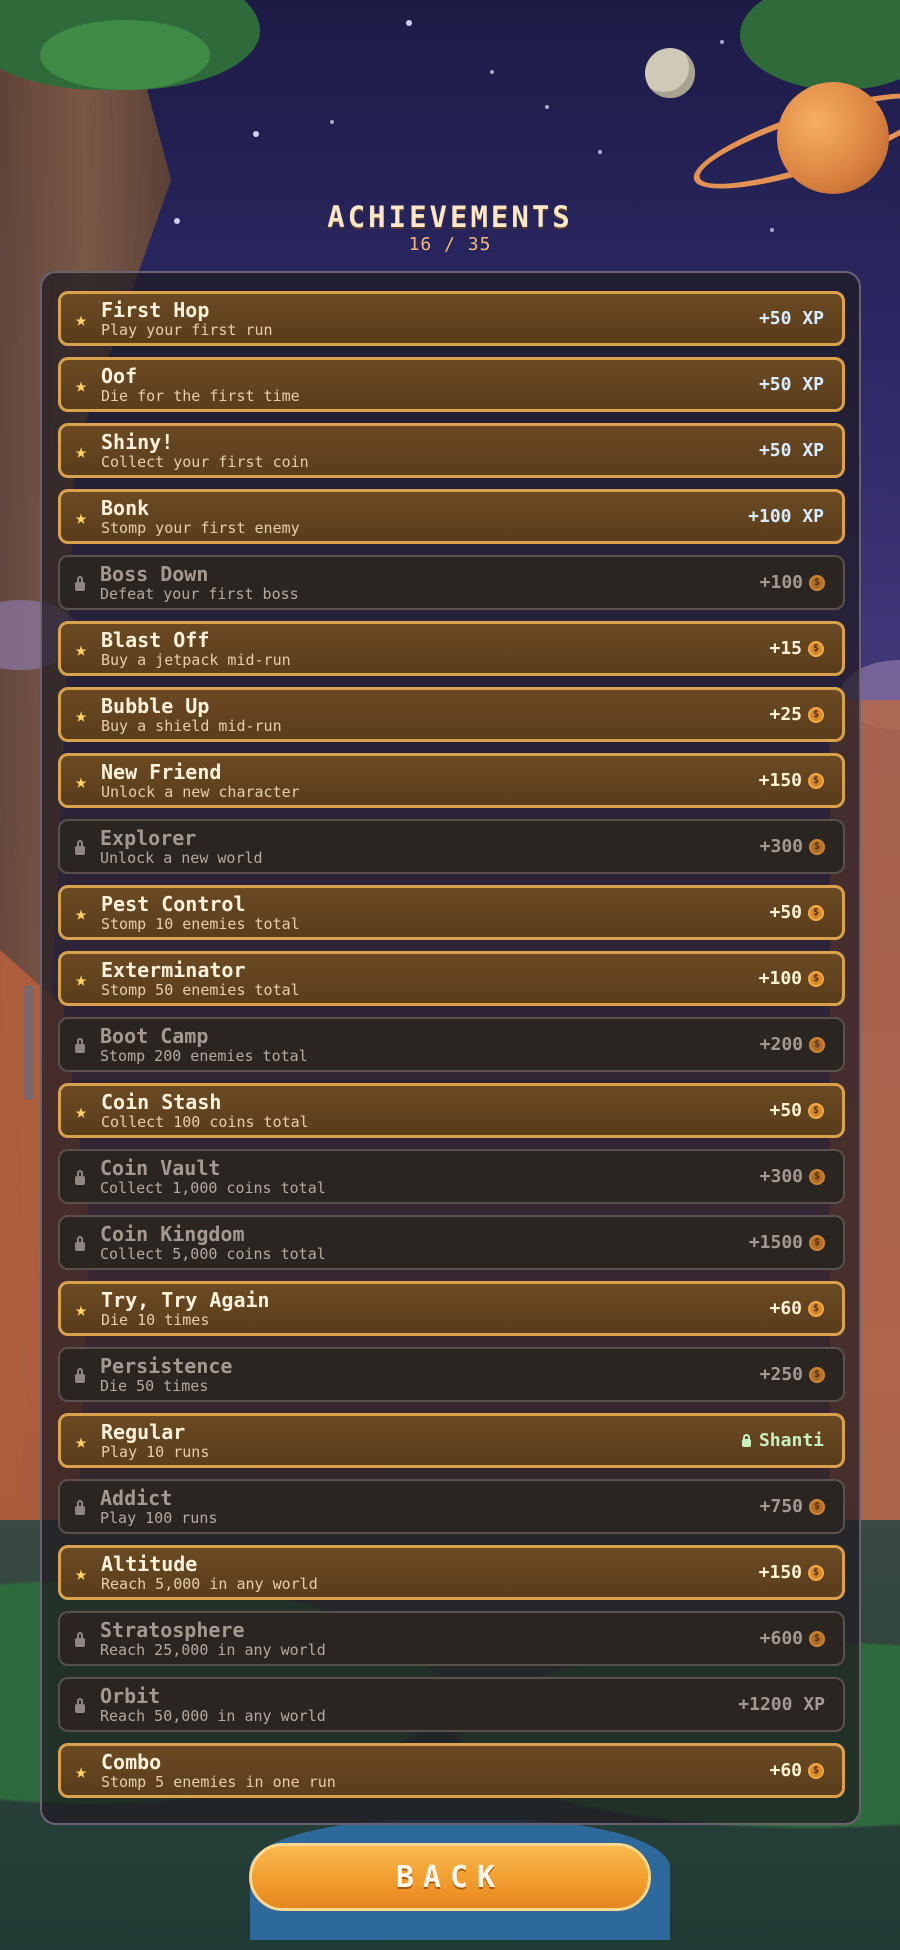  Describe the element at coordinates (451, 582) in the screenshot. I see `achievement-row: Boss Down Defeat your first boss +100 $` at that location.